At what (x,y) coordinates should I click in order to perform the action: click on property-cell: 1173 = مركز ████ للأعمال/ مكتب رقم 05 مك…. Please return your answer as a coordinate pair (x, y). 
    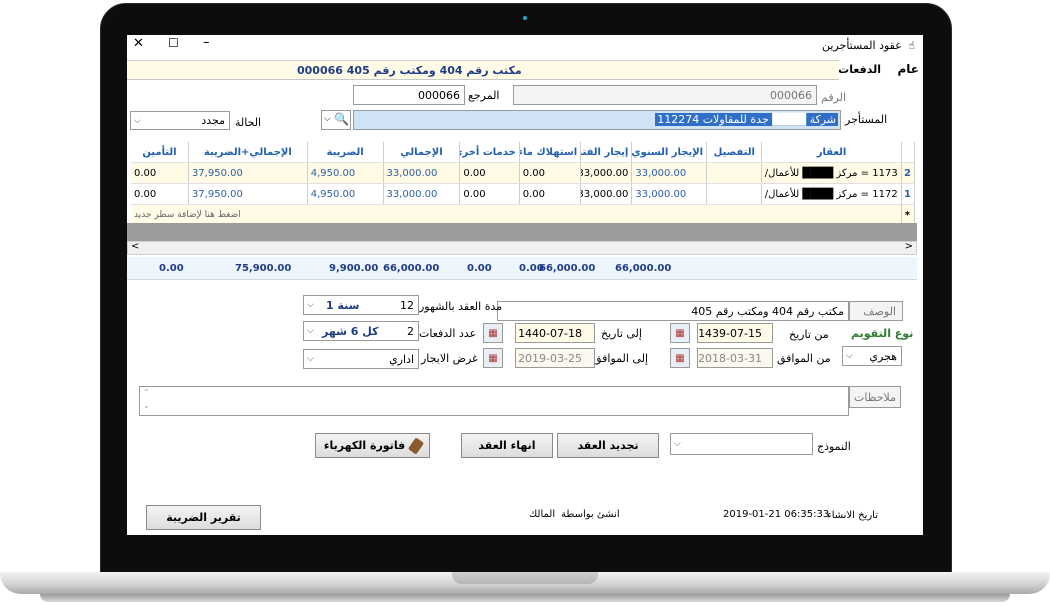
    Looking at the image, I should click on (831, 173).